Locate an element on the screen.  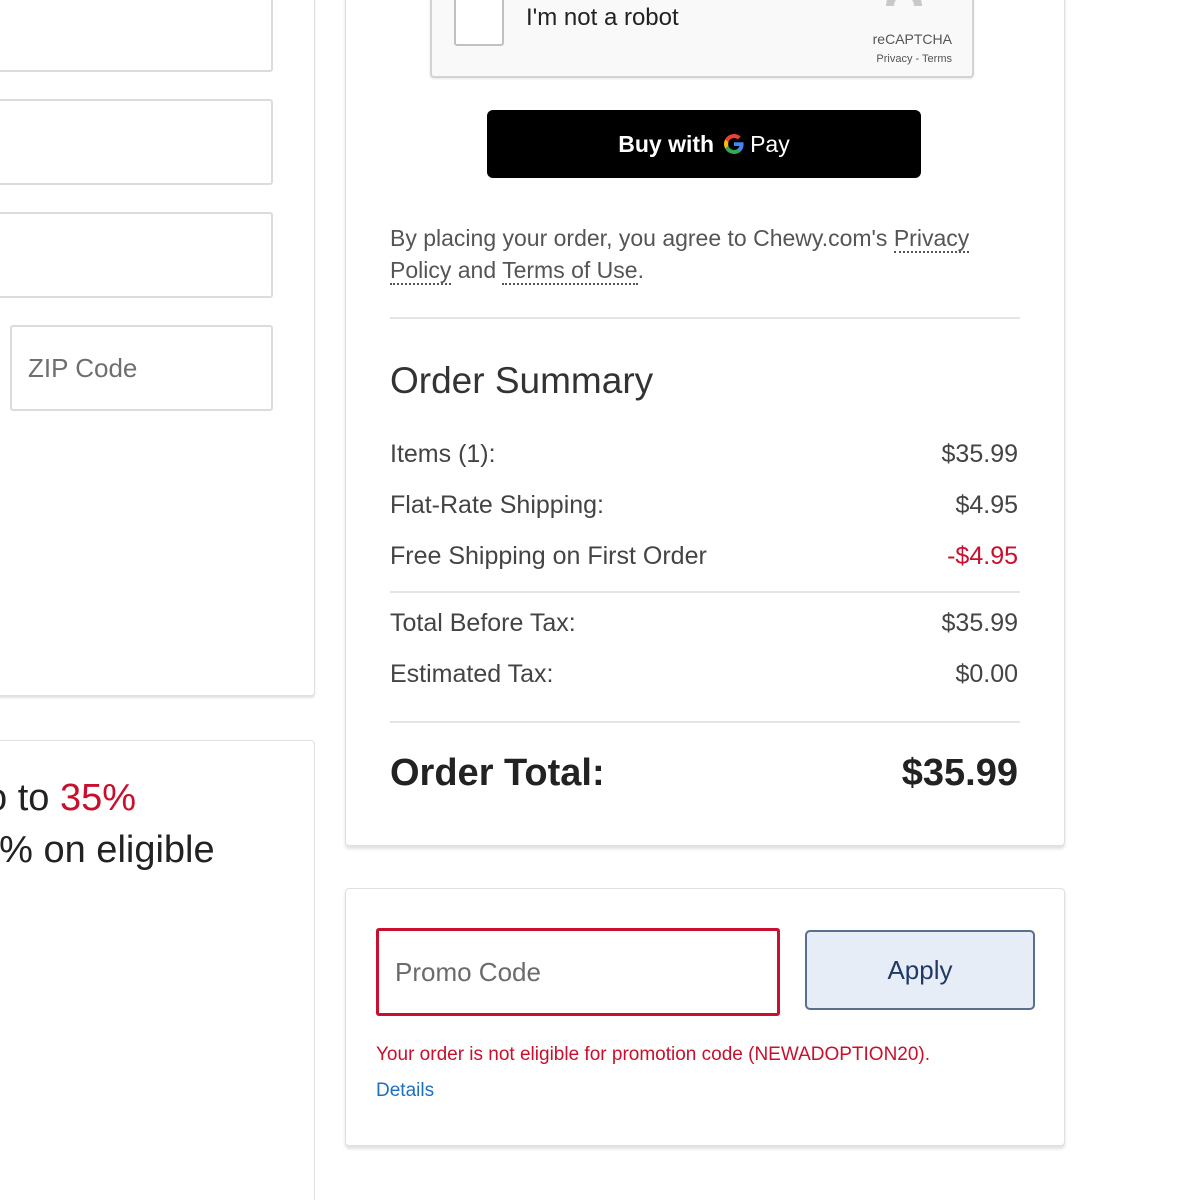
summary-row-label: Flat-Rate Shipping: is located at coordinates (497, 505).